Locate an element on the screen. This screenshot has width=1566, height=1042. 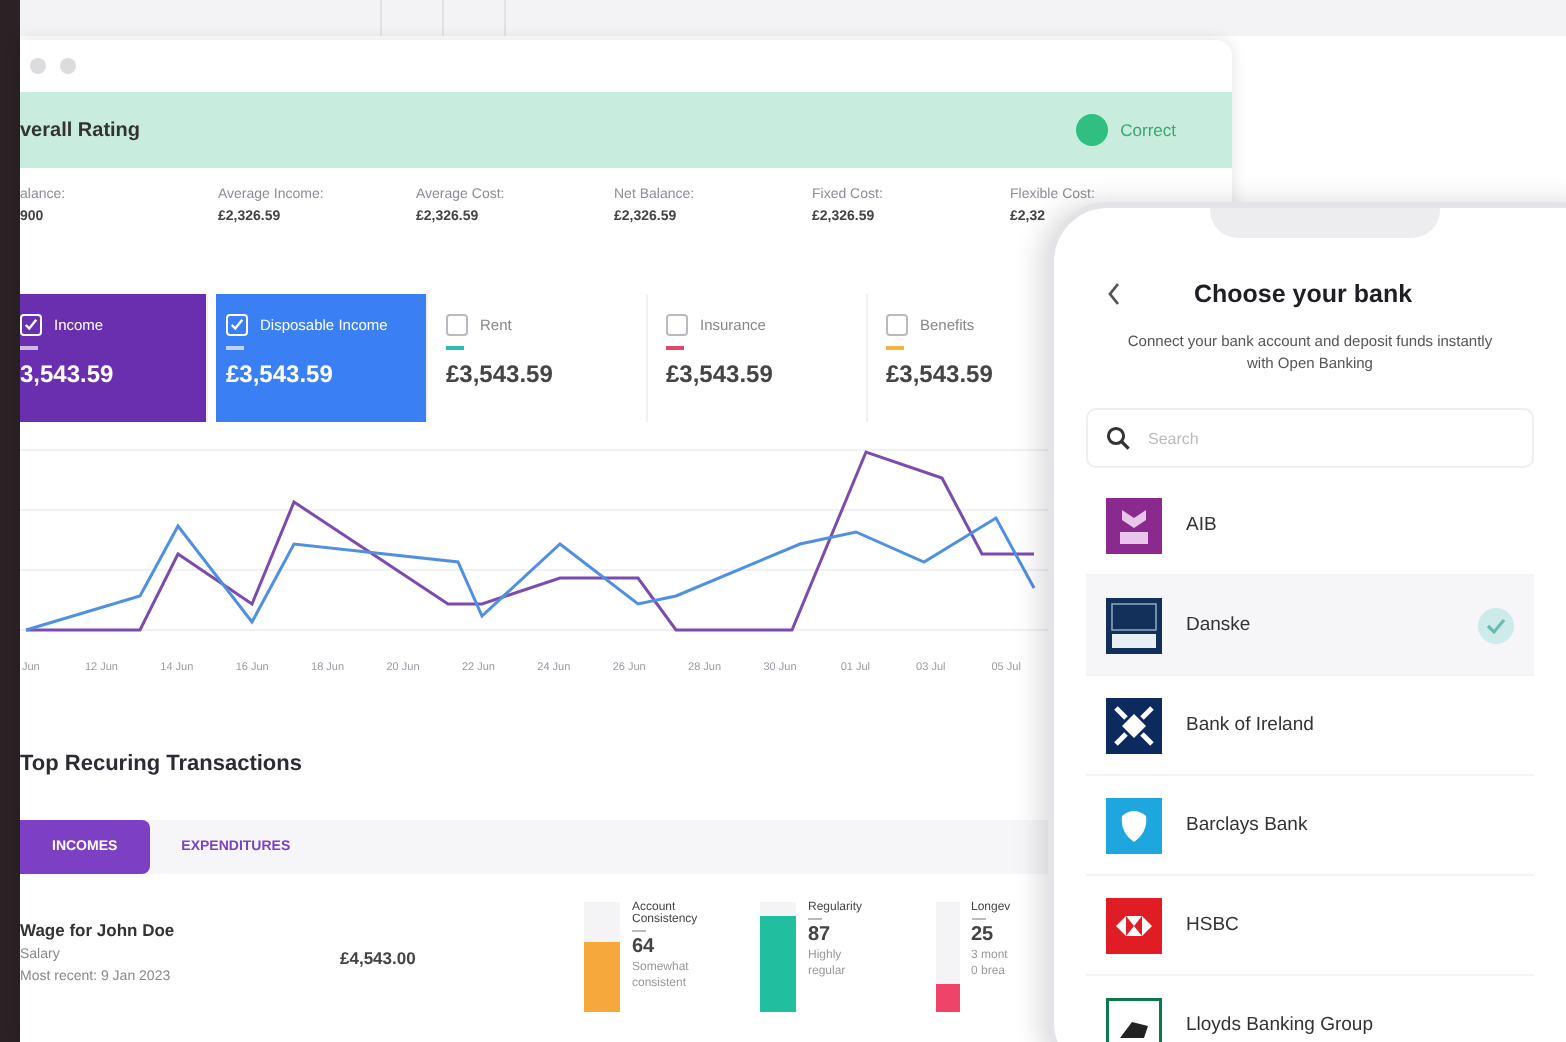
bank-option: Bank of Ireland is located at coordinates (1310, 726).